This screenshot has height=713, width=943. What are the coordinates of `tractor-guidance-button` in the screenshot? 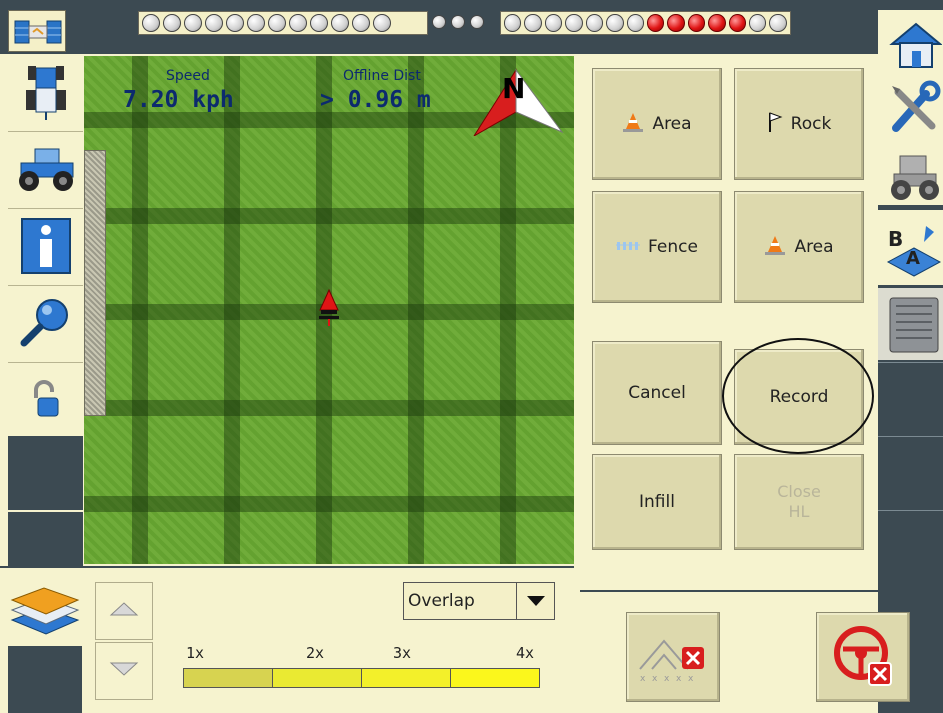 It's located at (45, 94).